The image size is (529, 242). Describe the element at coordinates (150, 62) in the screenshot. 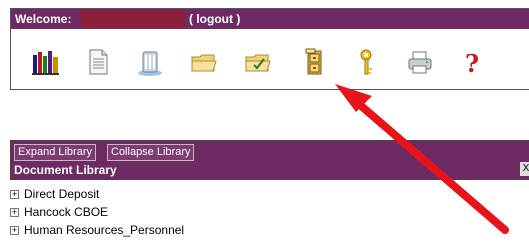

I see `server-icon` at that location.